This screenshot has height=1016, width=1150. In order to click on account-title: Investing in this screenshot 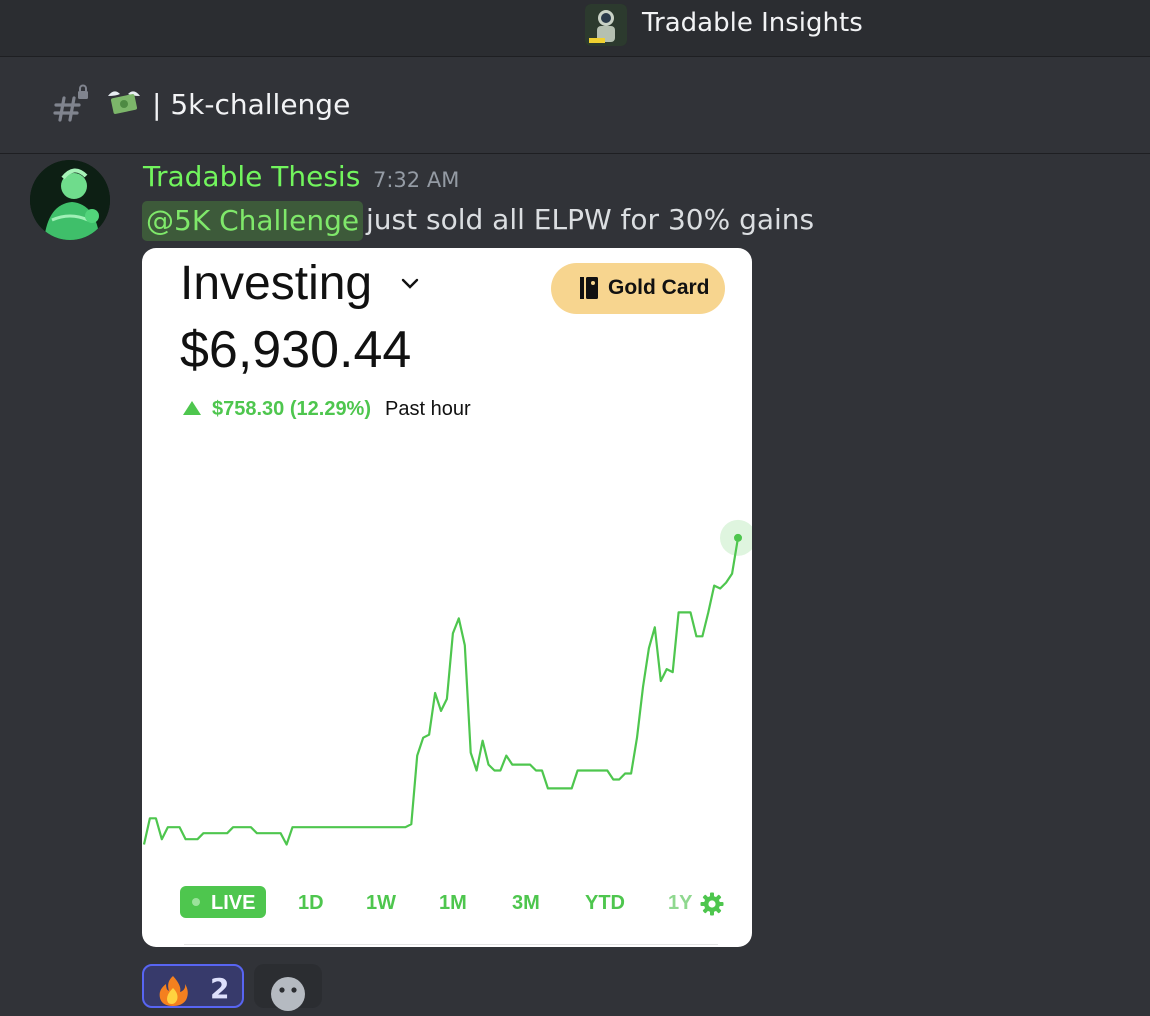, I will do `click(276, 283)`.